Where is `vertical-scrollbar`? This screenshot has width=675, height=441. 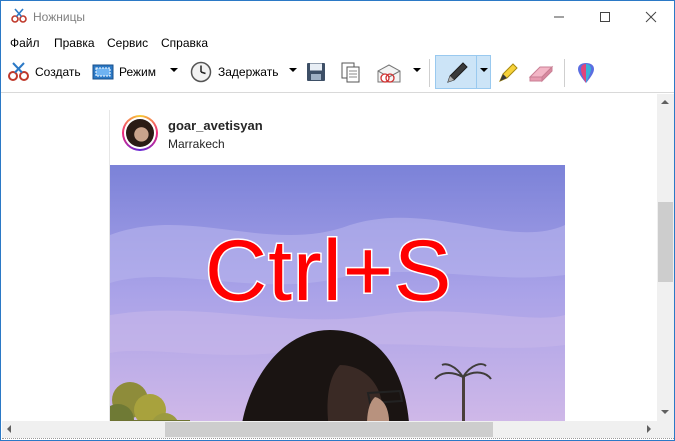 vertical-scrollbar is located at coordinates (665, 257).